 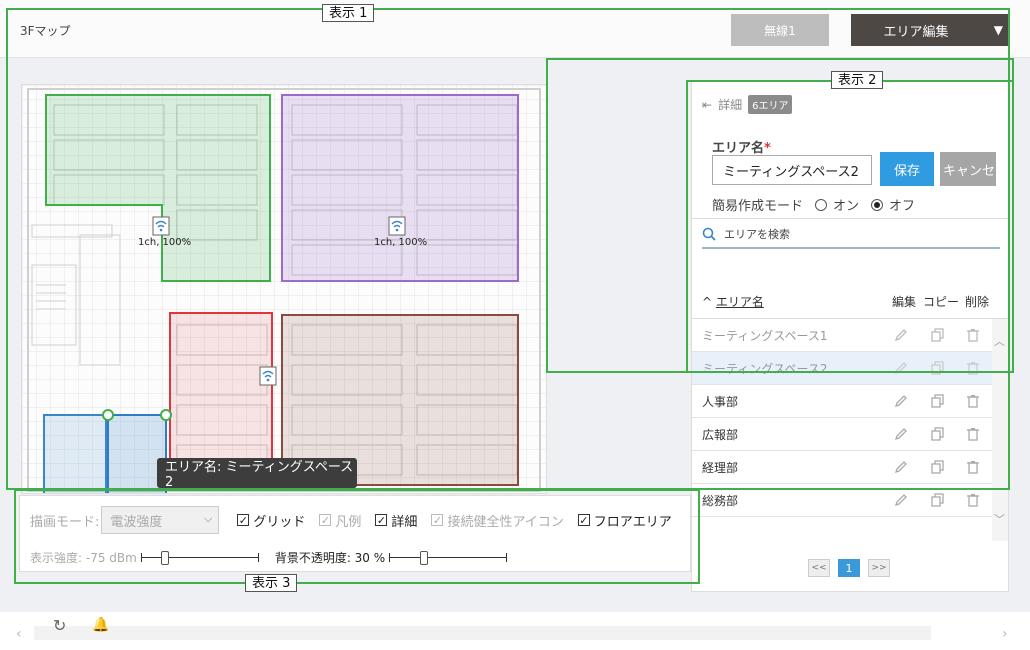 What do you see at coordinates (842, 335) in the screenshot?
I see `list-item: ミーティングスペース1` at bounding box center [842, 335].